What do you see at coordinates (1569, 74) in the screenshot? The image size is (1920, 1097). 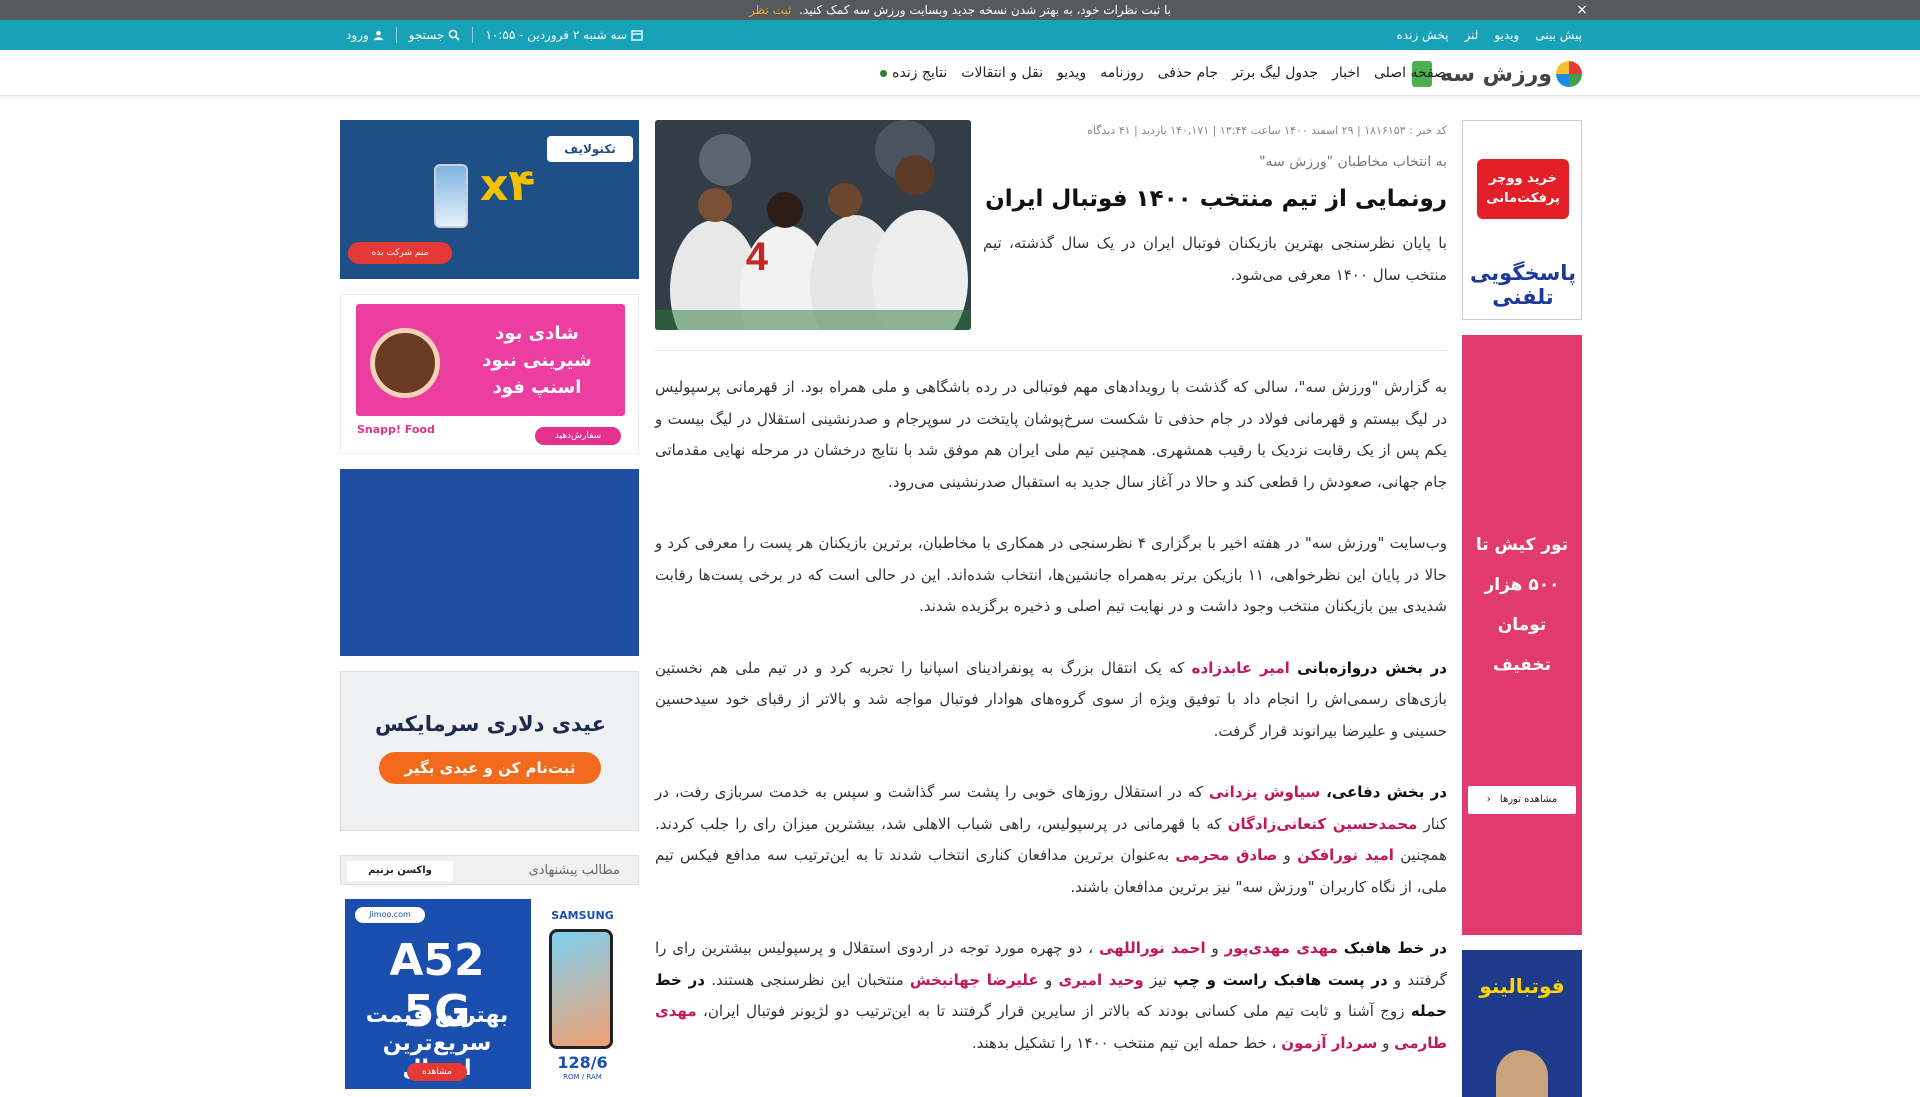 I see `logo-mark-icon` at bounding box center [1569, 74].